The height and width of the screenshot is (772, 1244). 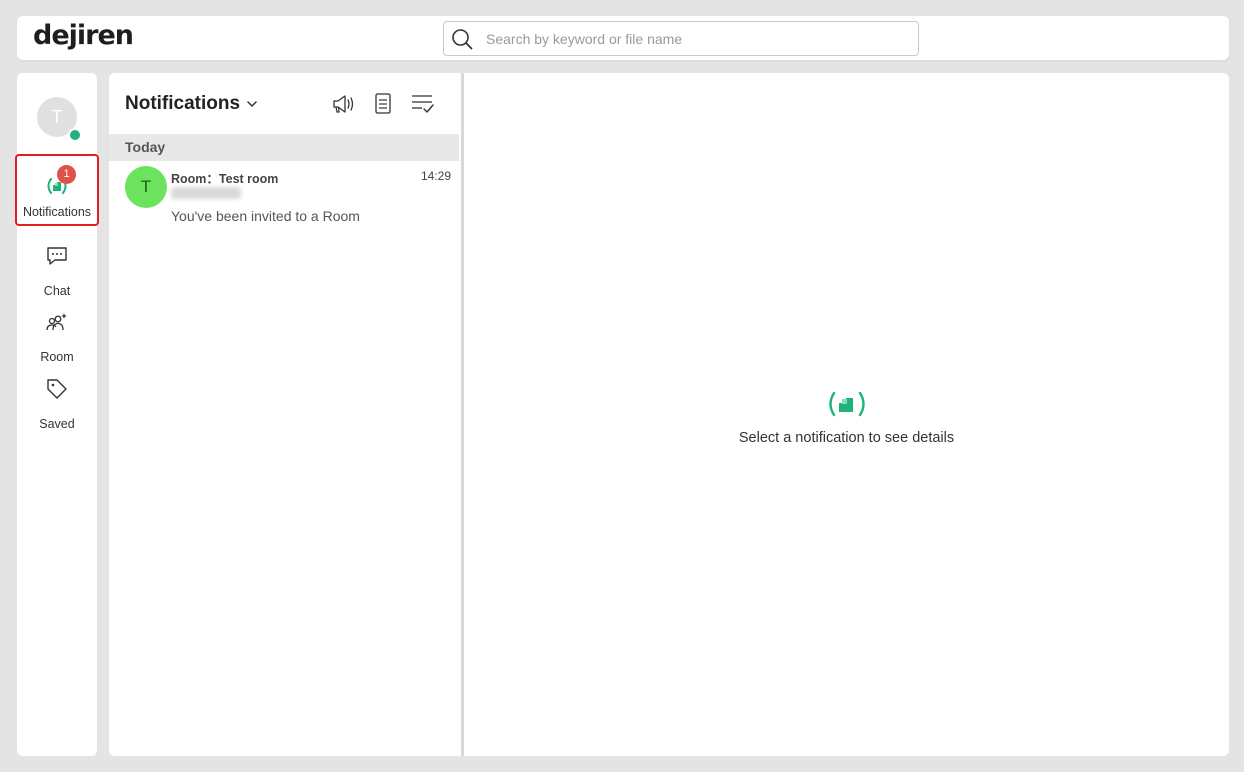 What do you see at coordinates (75, 135) in the screenshot?
I see `presence-indicator` at bounding box center [75, 135].